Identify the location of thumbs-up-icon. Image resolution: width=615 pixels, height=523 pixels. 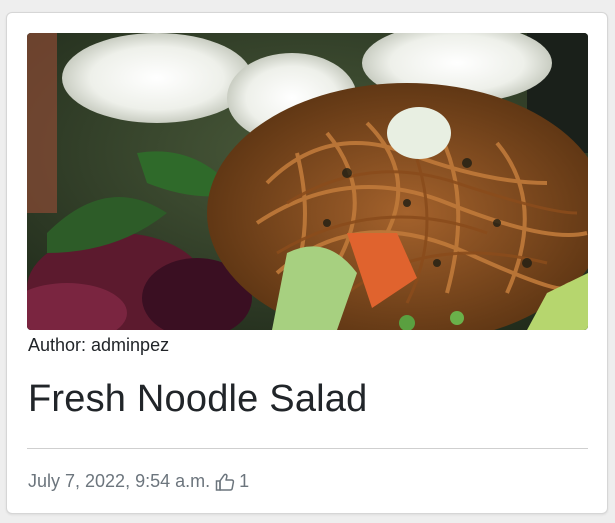
(225, 482).